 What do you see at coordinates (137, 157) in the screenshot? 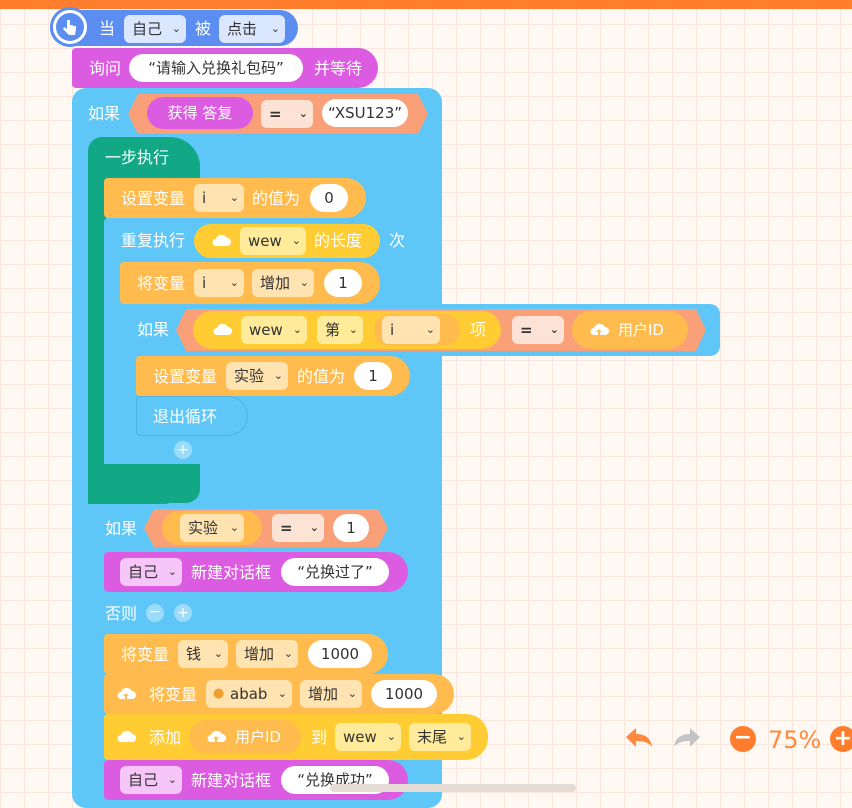
I see `step-execute-label: 一步执行` at bounding box center [137, 157].